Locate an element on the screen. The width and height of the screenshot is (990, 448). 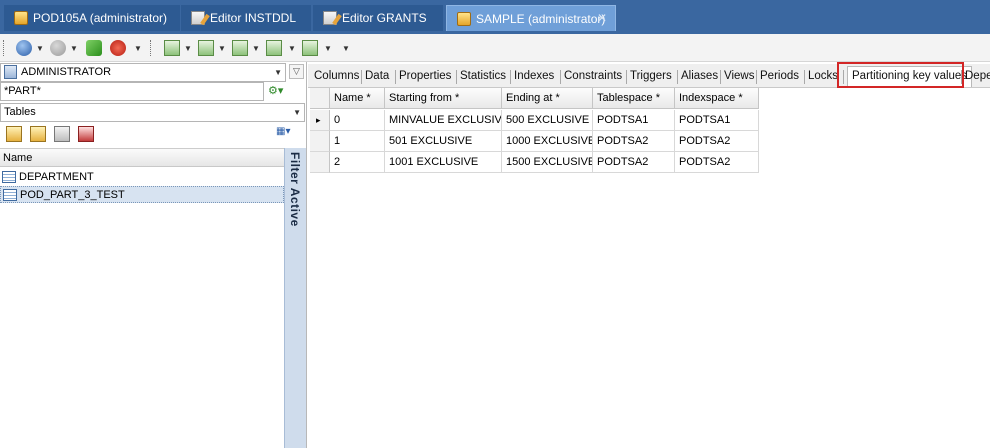
table-cell: 1000 EXCLUSIVE is located at coordinates (547, 141).